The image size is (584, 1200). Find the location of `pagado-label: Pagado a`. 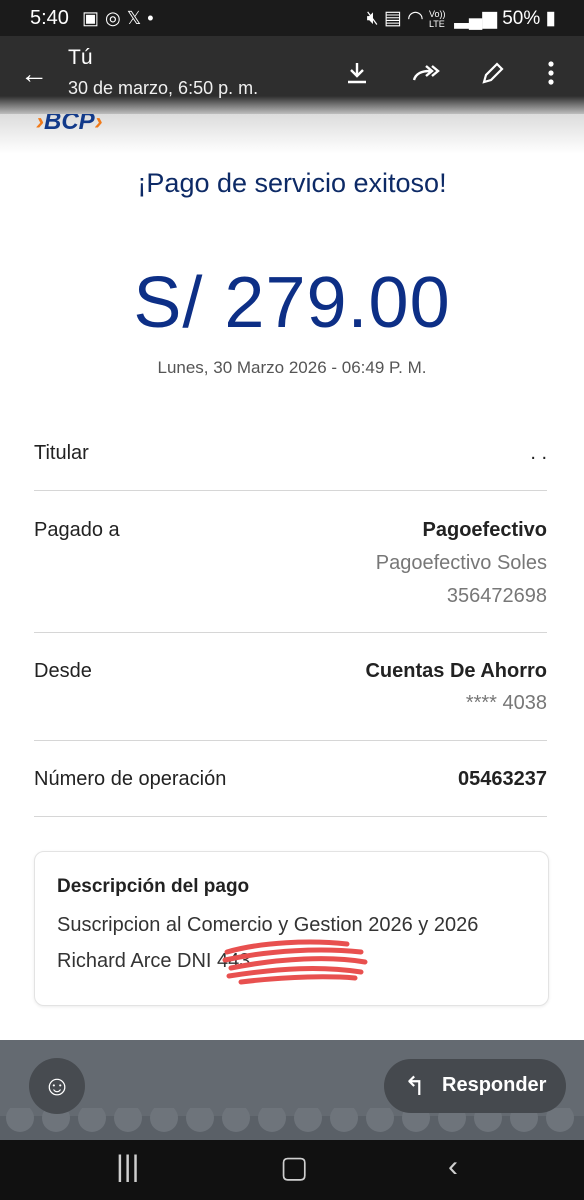

pagado-label: Pagado a is located at coordinates (77, 530).